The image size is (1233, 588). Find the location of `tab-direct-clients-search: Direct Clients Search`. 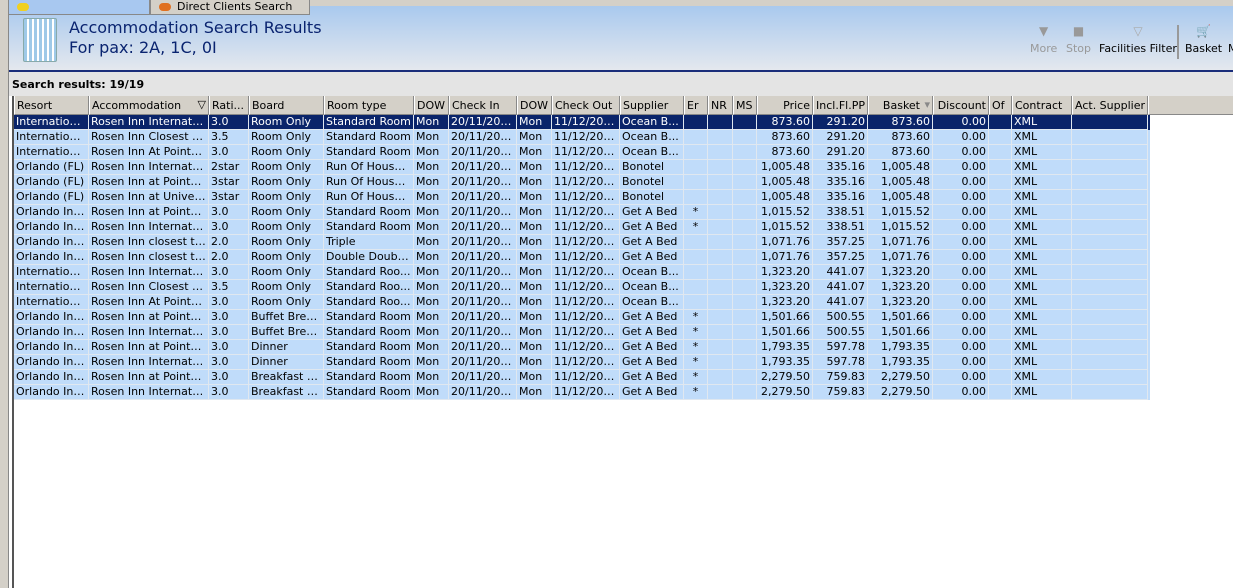

tab-direct-clients-search: Direct Clients Search is located at coordinates (230, 7).